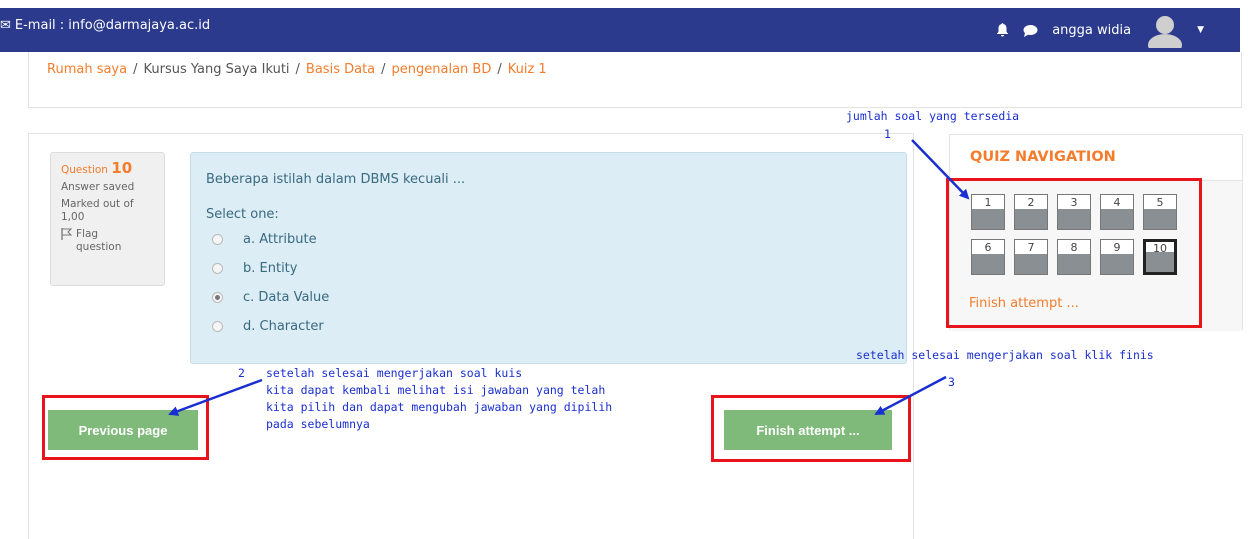 The height and width of the screenshot is (539, 1248). What do you see at coordinates (217, 297) in the screenshot?
I see `radio-button-selected` at bounding box center [217, 297].